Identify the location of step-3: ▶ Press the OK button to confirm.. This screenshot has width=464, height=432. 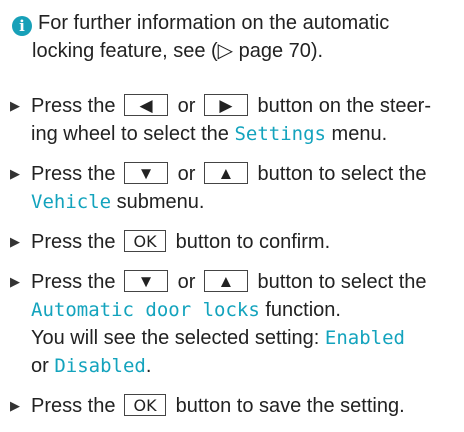
(232, 242).